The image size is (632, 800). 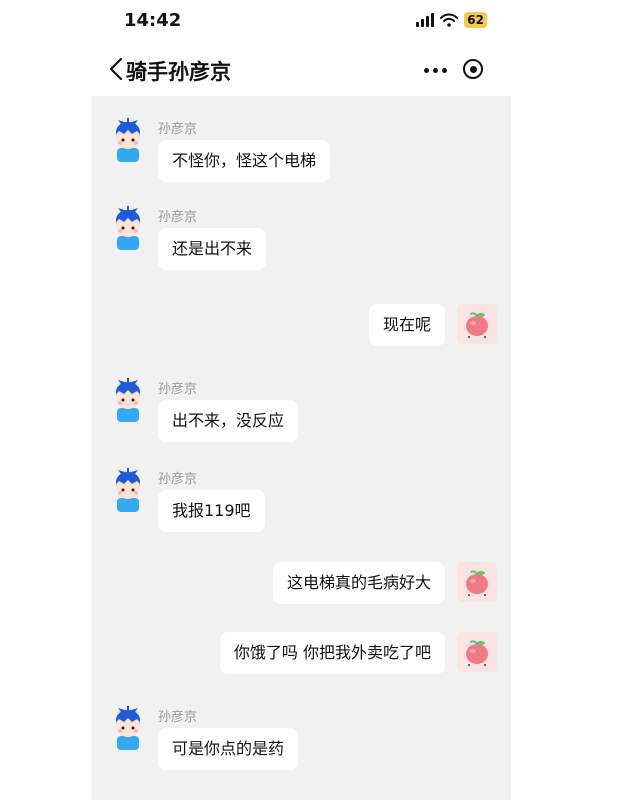 I want to click on signal-icon, so click(x=425, y=20).